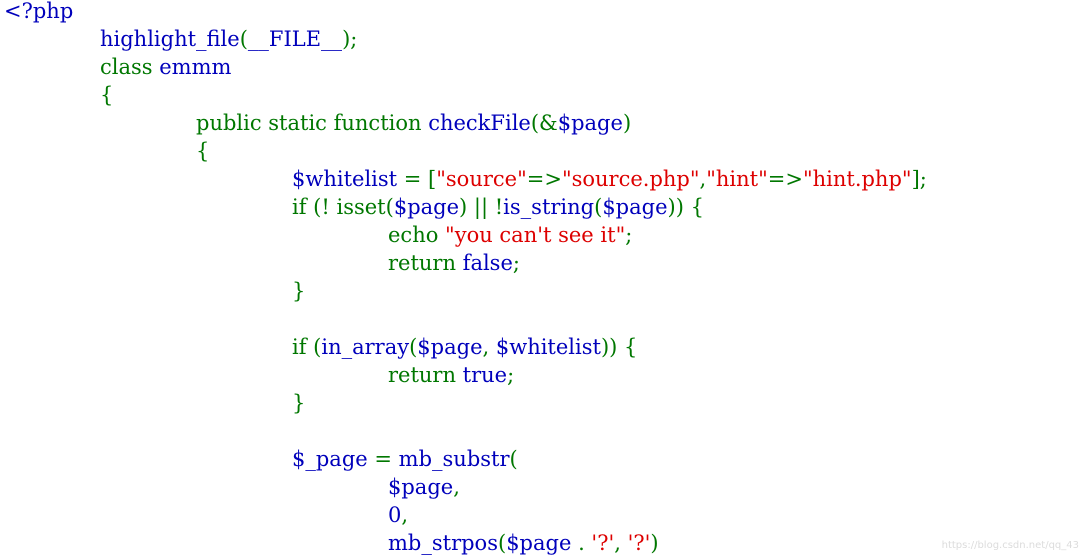 Image resolution: width=1087 pixels, height=557 pixels. Describe the element at coordinates (386, 459) in the screenshot. I see `code-token: =` at that location.